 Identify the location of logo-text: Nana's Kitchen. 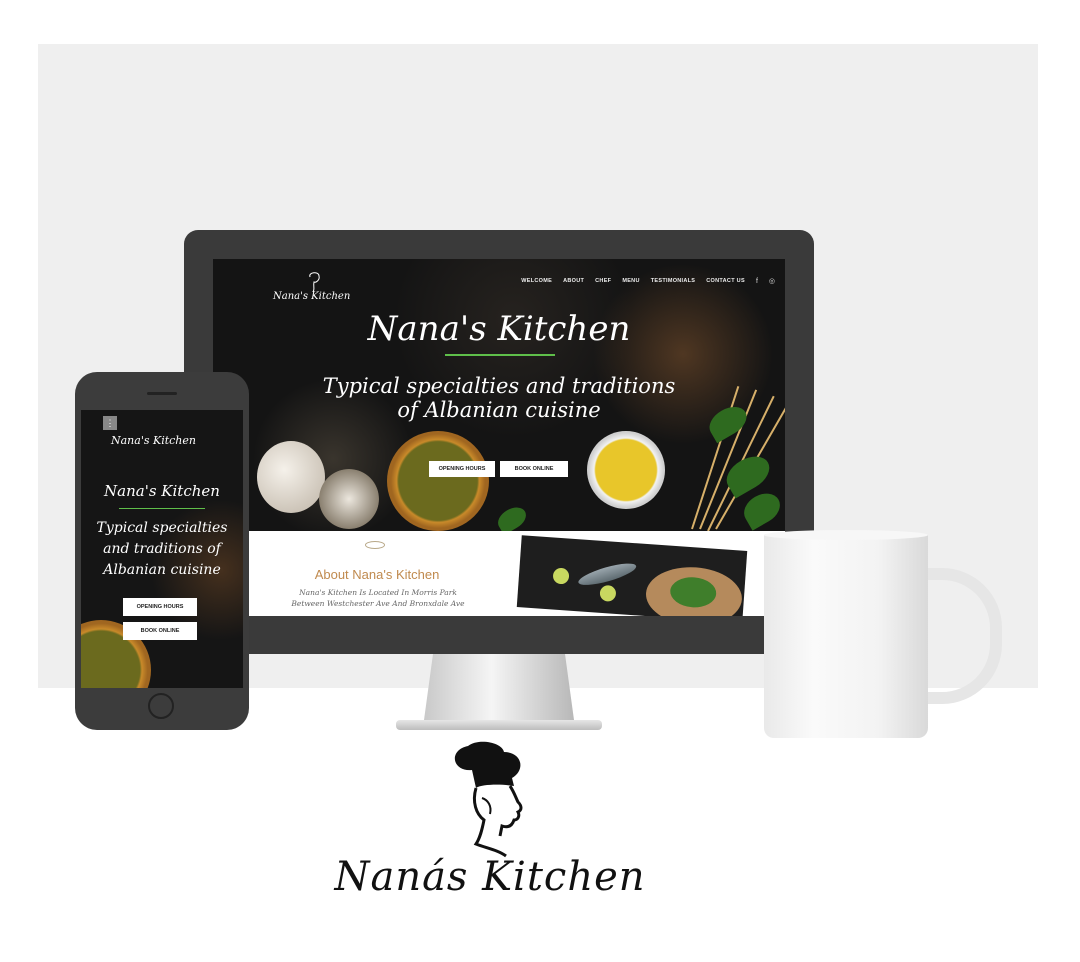
(312, 296).